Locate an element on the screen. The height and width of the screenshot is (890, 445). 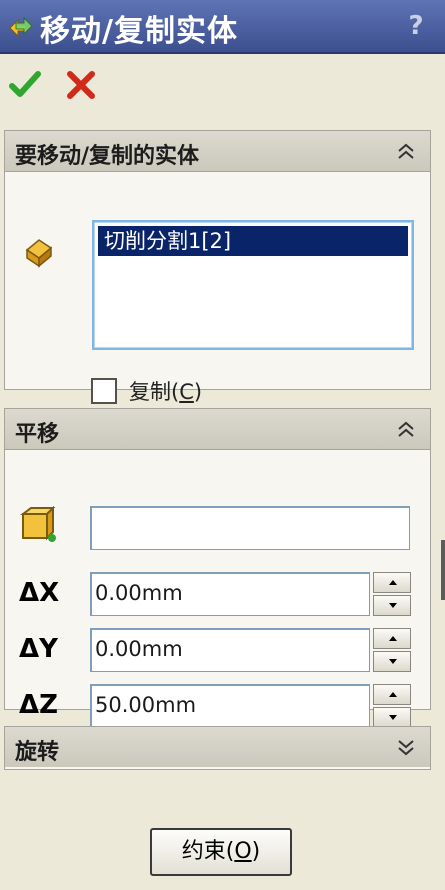
bodies-panel-header: 要移动/复制的实体 is located at coordinates (217, 151).